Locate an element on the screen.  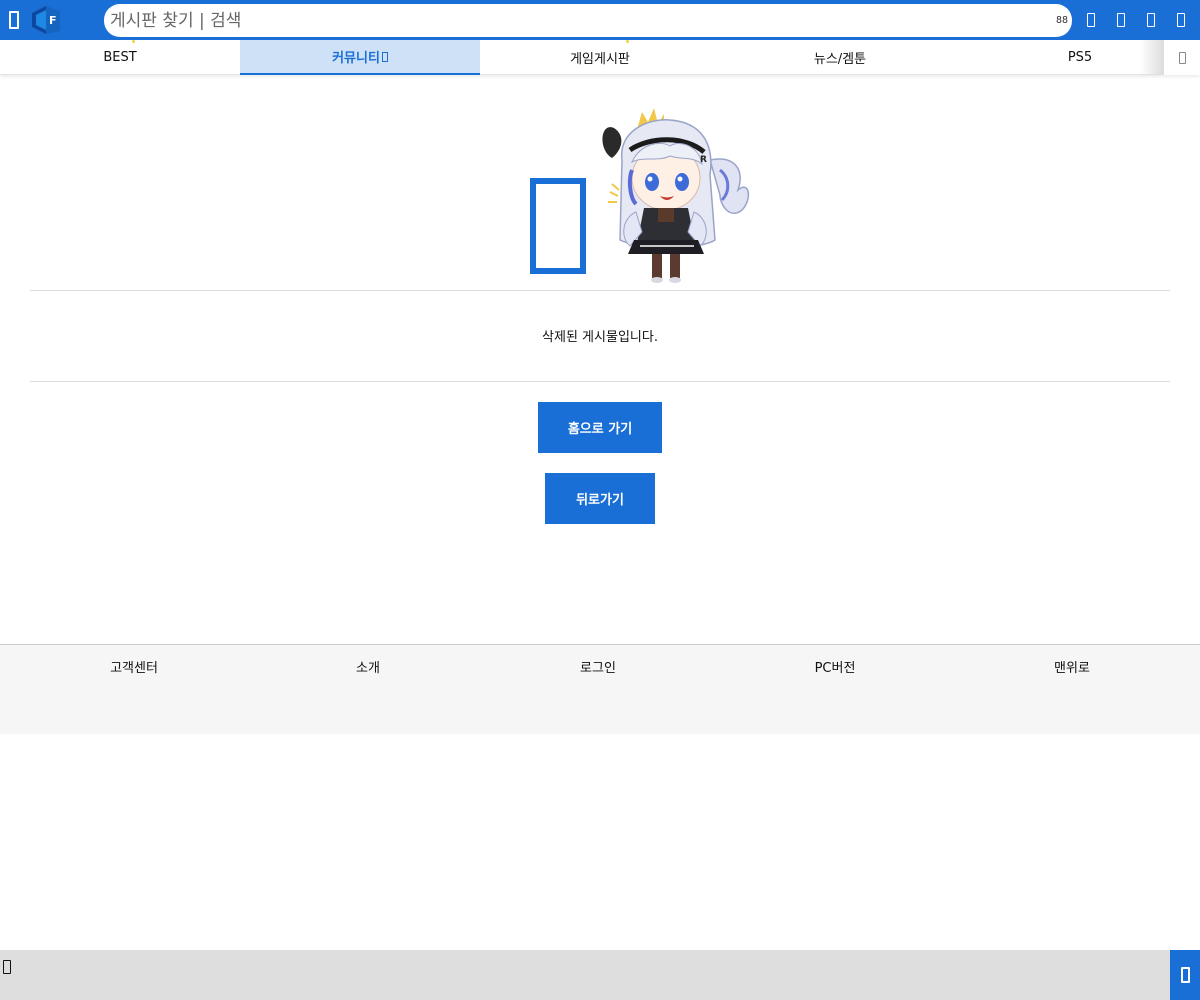
user-icon is located at coordinates (1181, 20).